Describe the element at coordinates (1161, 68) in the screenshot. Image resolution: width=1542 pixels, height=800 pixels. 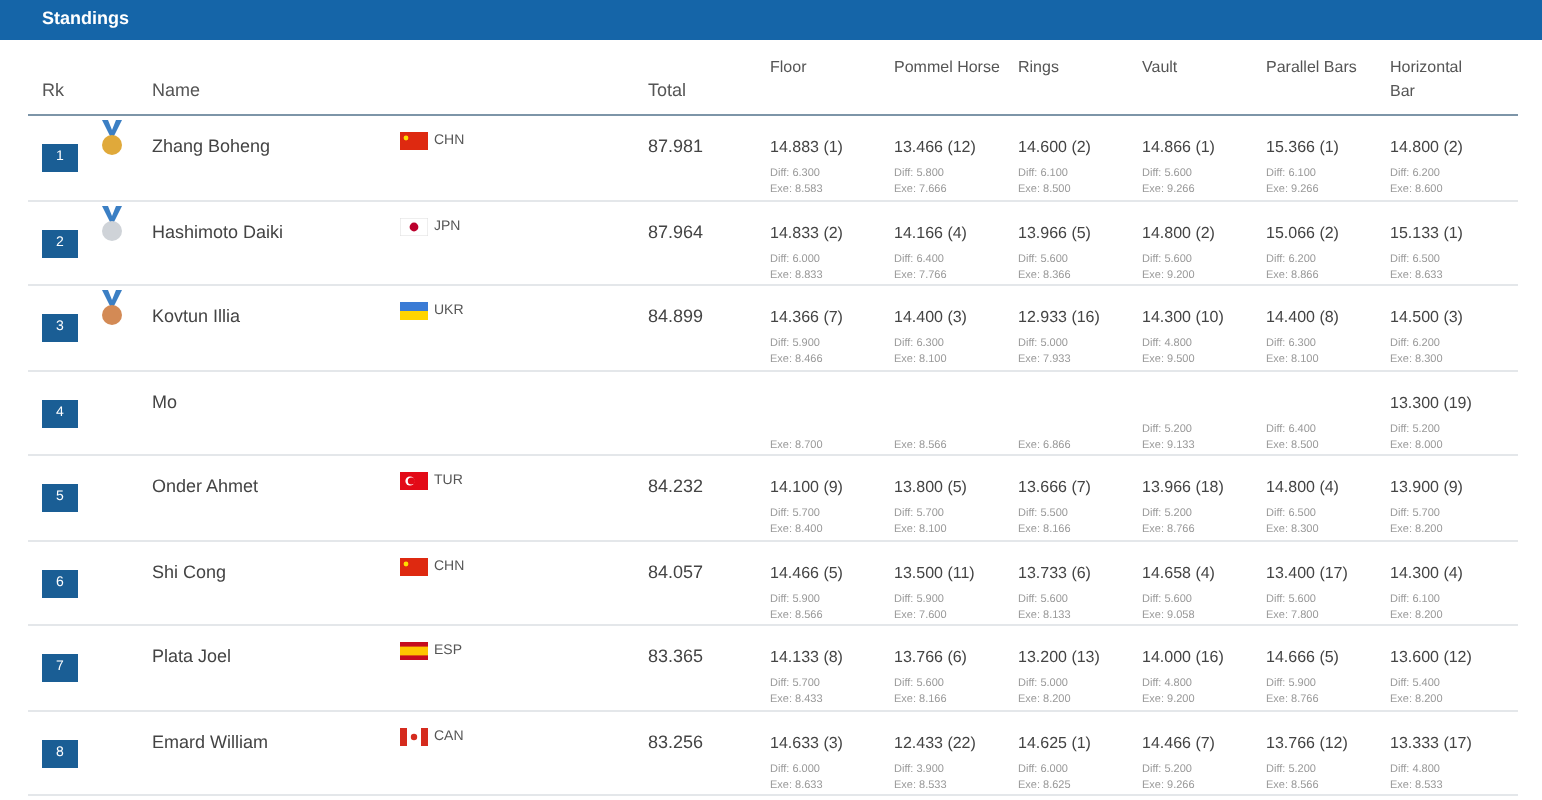
I see `column-header: Vault` at that location.